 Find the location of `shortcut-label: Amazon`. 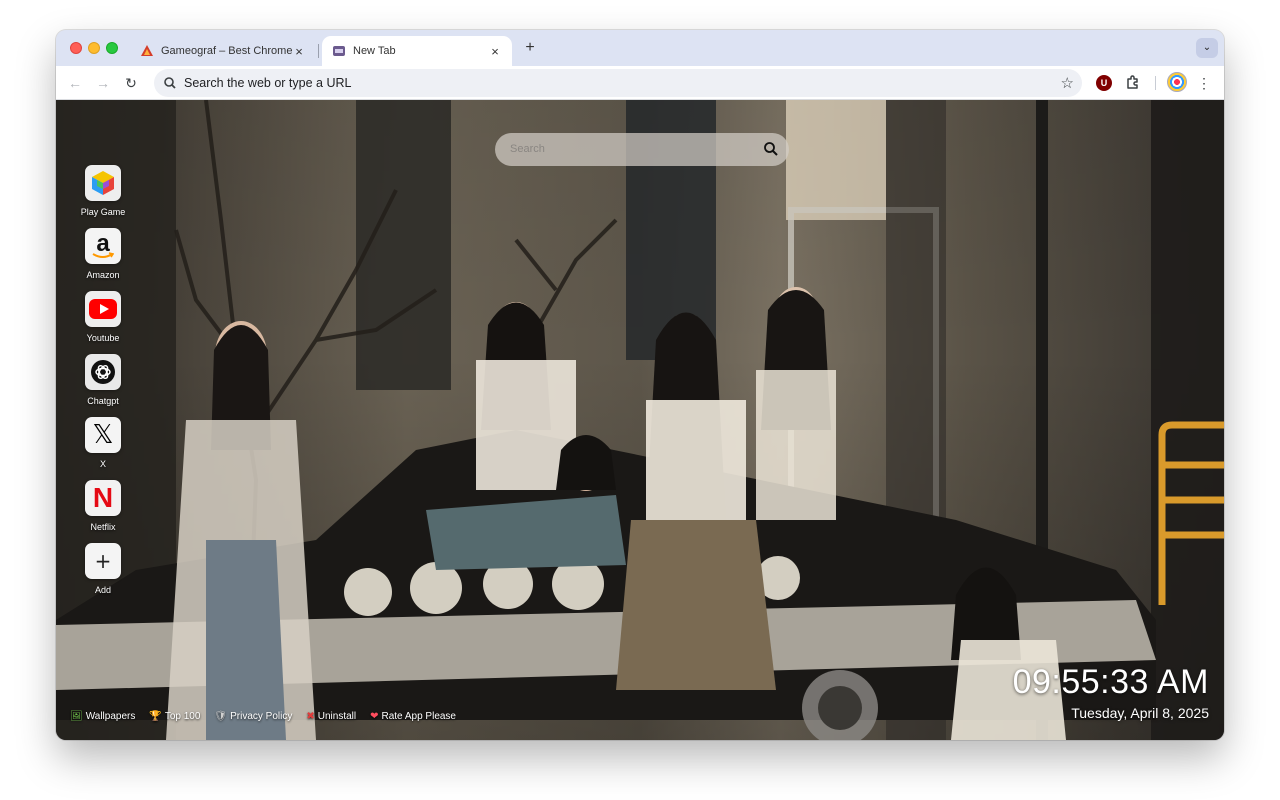

shortcut-label: Amazon is located at coordinates (103, 275).